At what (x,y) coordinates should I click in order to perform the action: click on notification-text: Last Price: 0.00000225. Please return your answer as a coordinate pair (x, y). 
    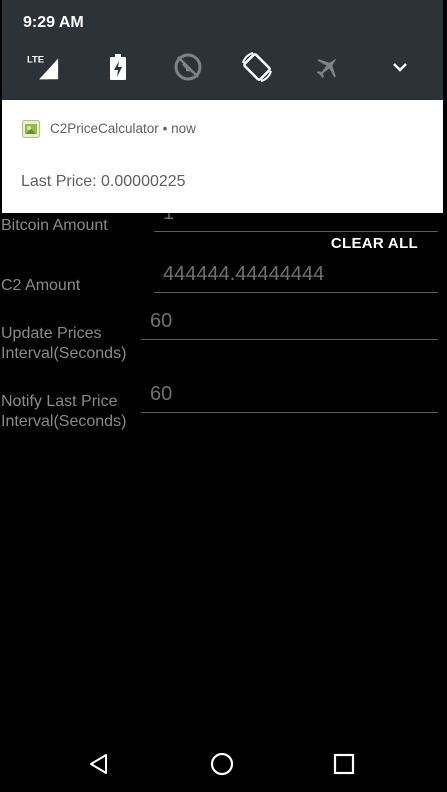
    Looking at the image, I should click on (103, 181).